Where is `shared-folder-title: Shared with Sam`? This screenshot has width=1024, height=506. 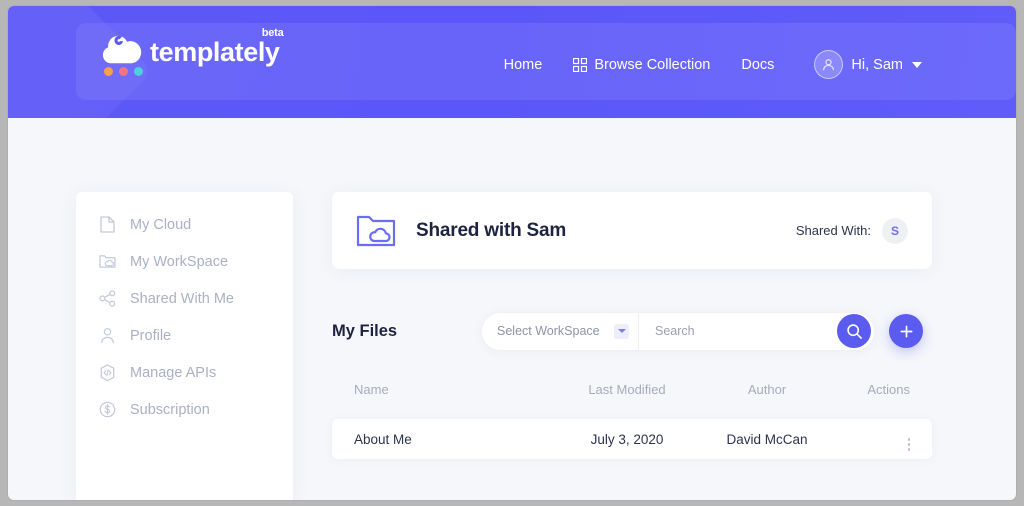 shared-folder-title: Shared with Sam is located at coordinates (491, 230).